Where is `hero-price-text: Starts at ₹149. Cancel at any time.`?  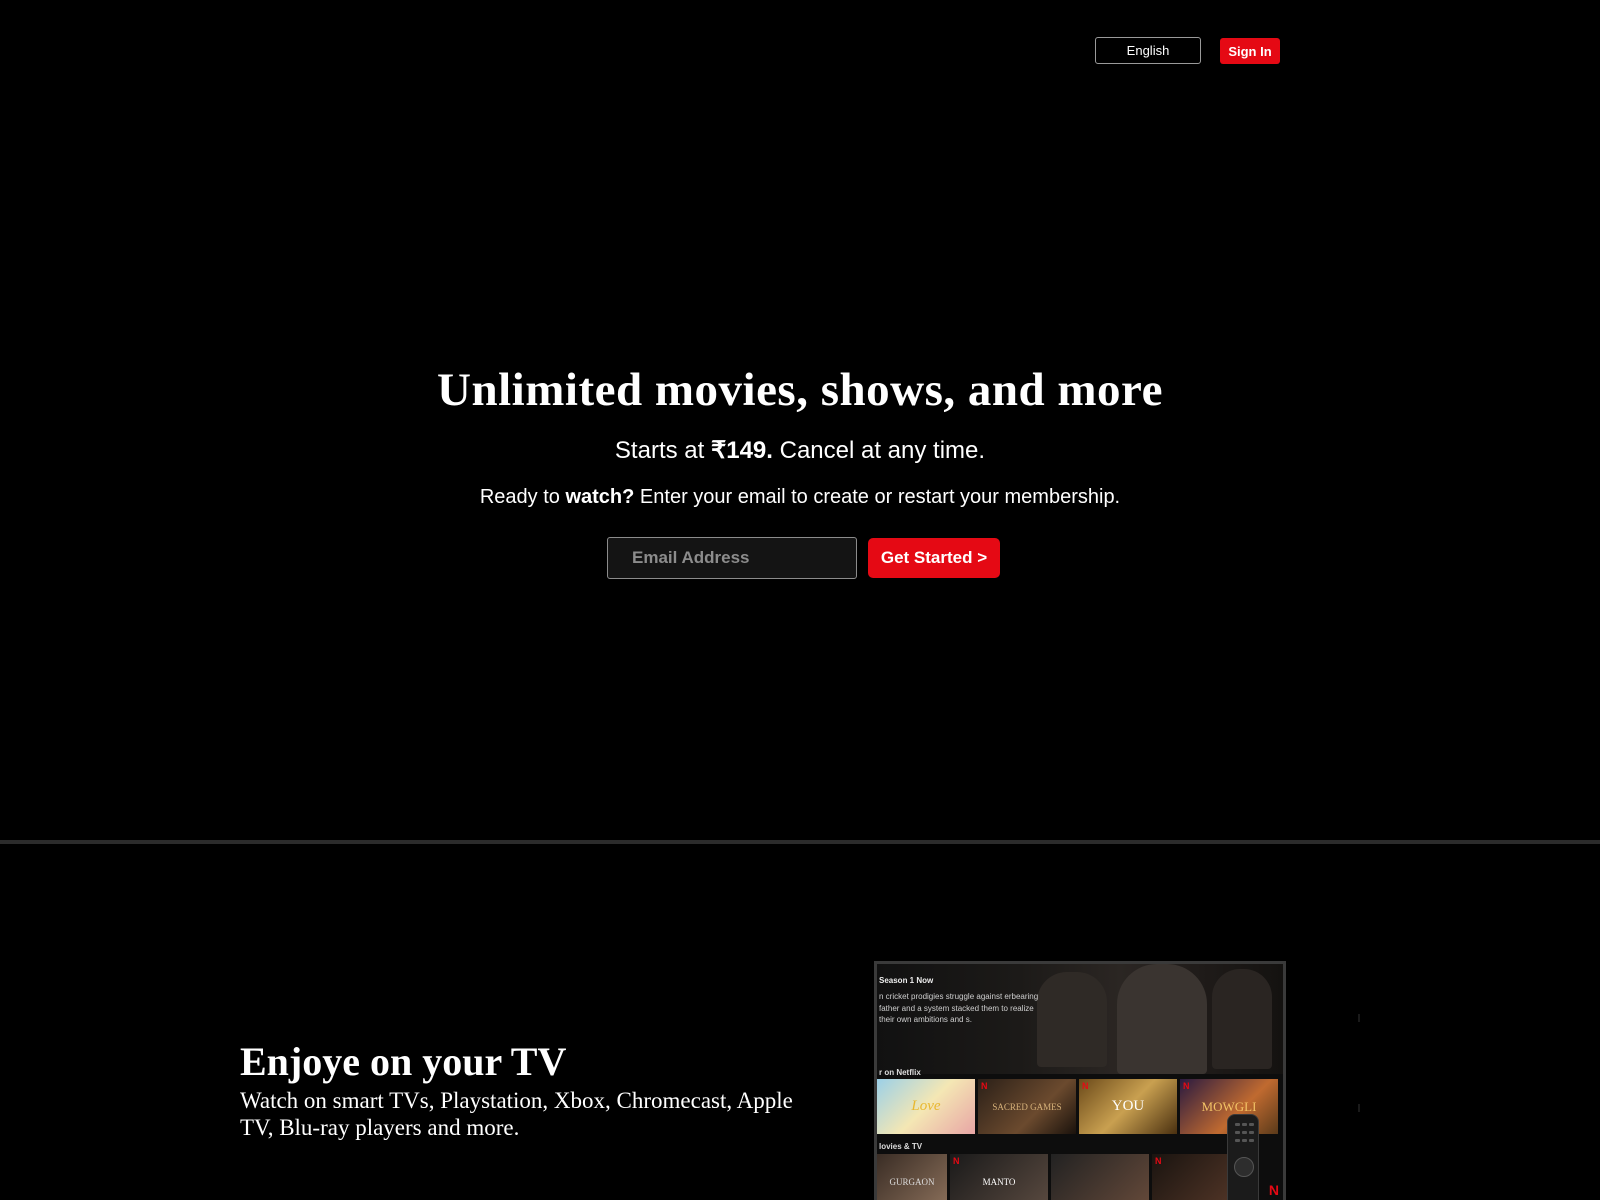 hero-price-text: Starts at ₹149. Cancel at any time. is located at coordinates (800, 451).